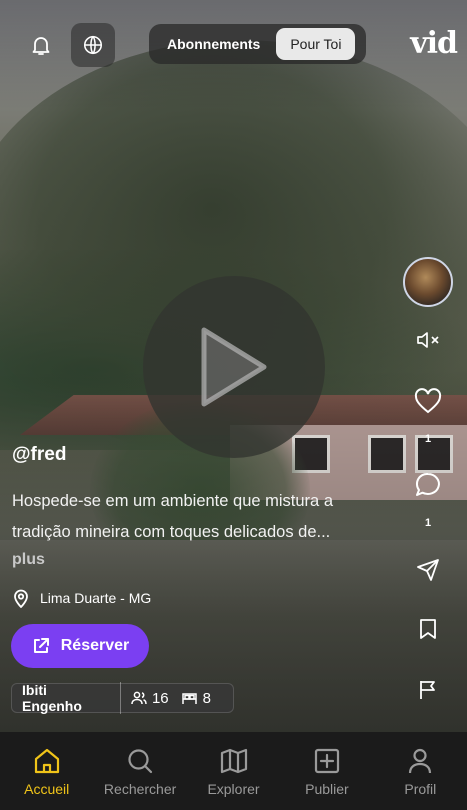 This screenshot has height=810, width=467. Describe the element at coordinates (420, 789) in the screenshot. I see `nav-label-profil: Profil` at that location.